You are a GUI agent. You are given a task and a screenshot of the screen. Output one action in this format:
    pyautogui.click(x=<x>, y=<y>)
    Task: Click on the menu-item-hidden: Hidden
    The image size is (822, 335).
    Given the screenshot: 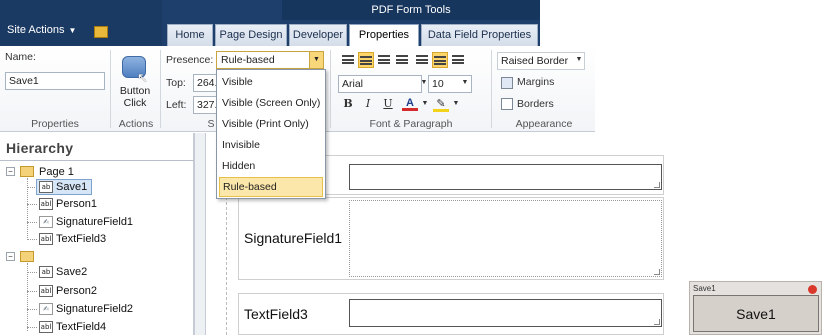 What is the action you would take?
    pyautogui.click(x=271, y=166)
    